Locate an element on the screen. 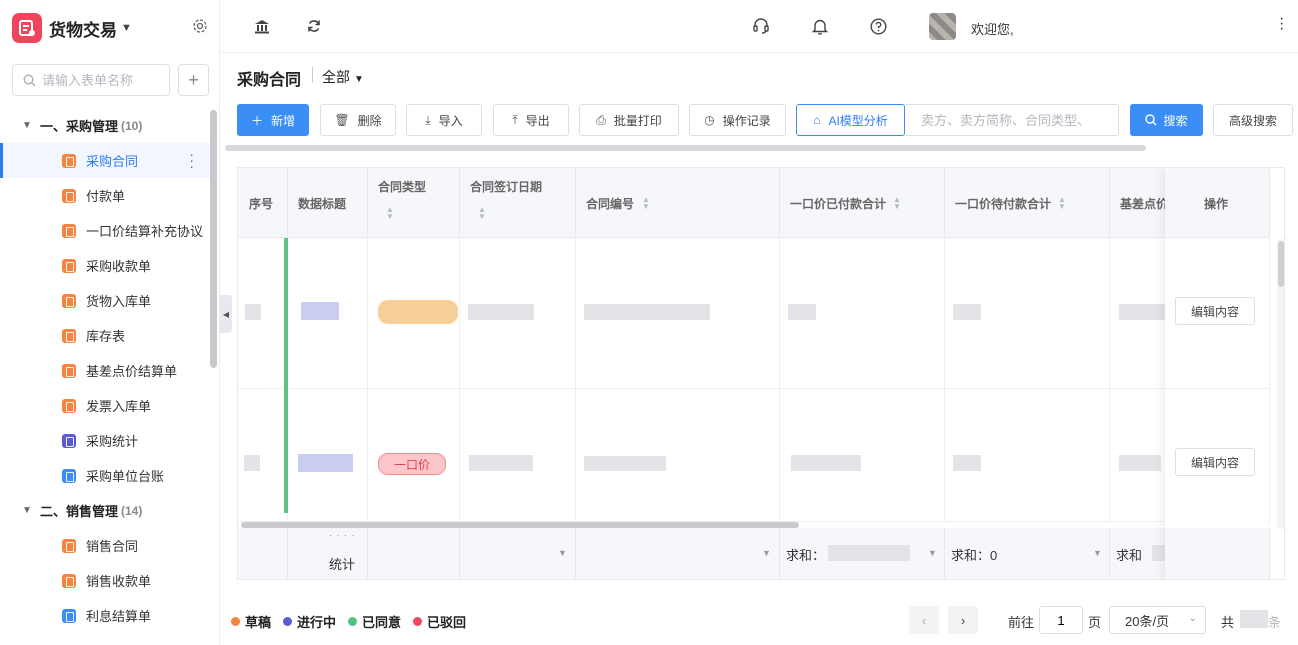 The width and height of the screenshot is (1298, 645). page-number-input is located at coordinates (1061, 620).